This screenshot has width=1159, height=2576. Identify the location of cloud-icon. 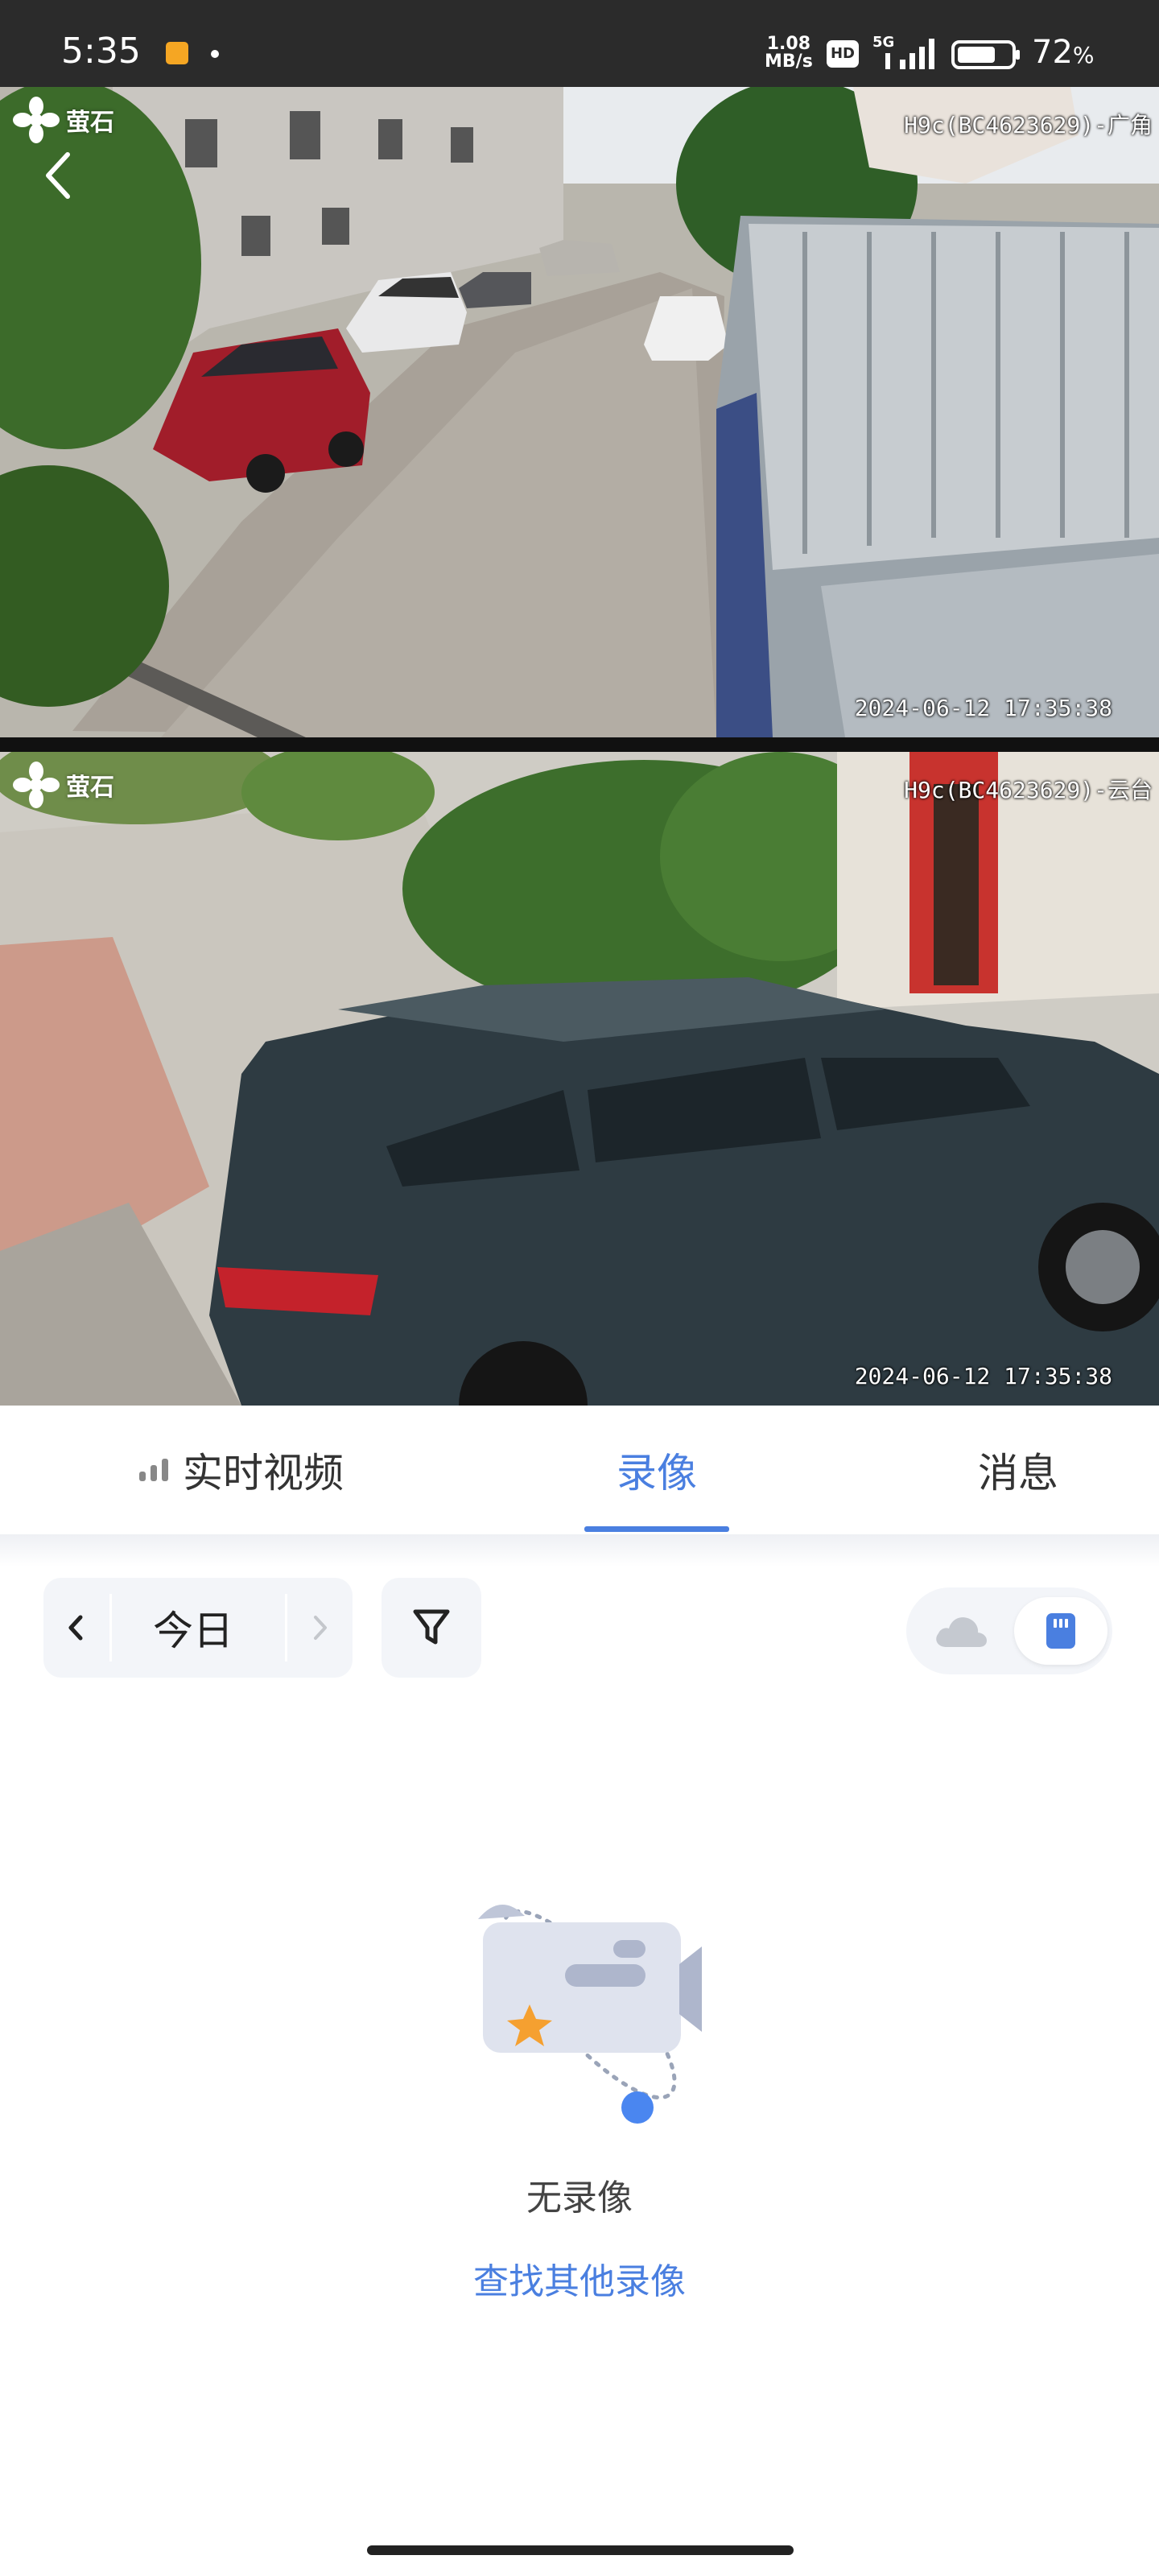
(962, 1632).